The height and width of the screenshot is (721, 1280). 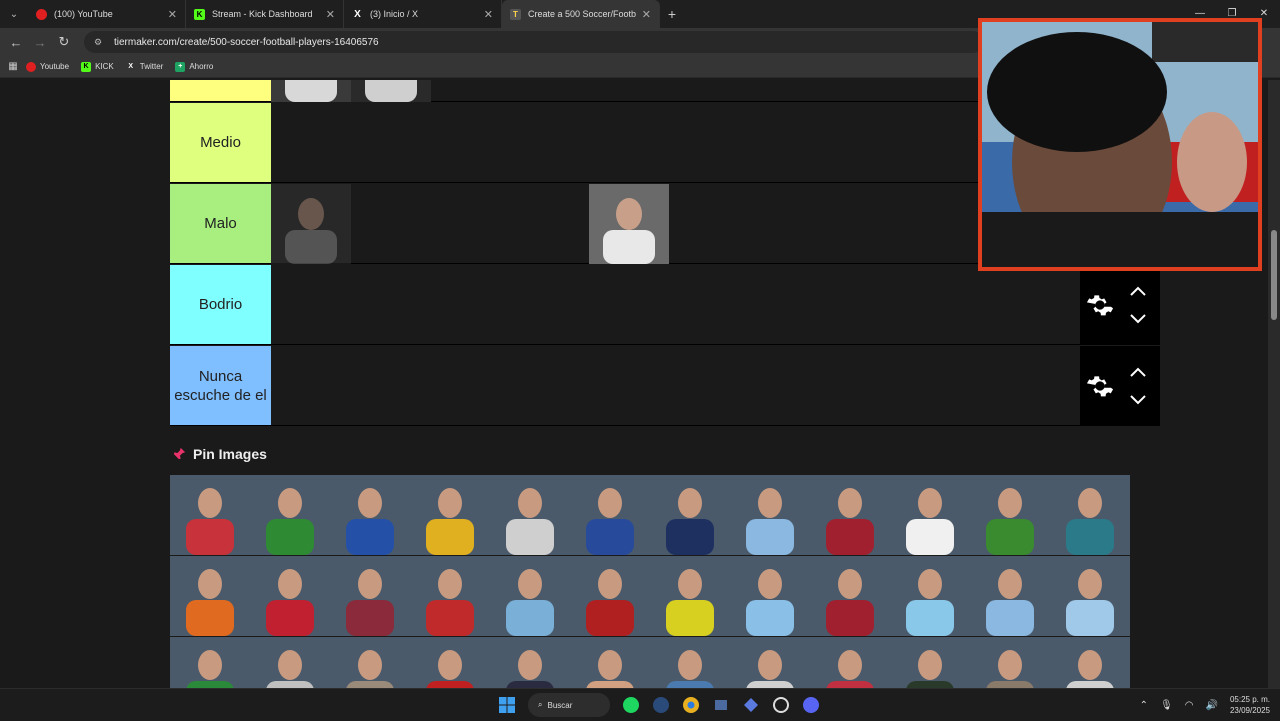 I want to click on page-scrollbar, so click(x=1274, y=384).